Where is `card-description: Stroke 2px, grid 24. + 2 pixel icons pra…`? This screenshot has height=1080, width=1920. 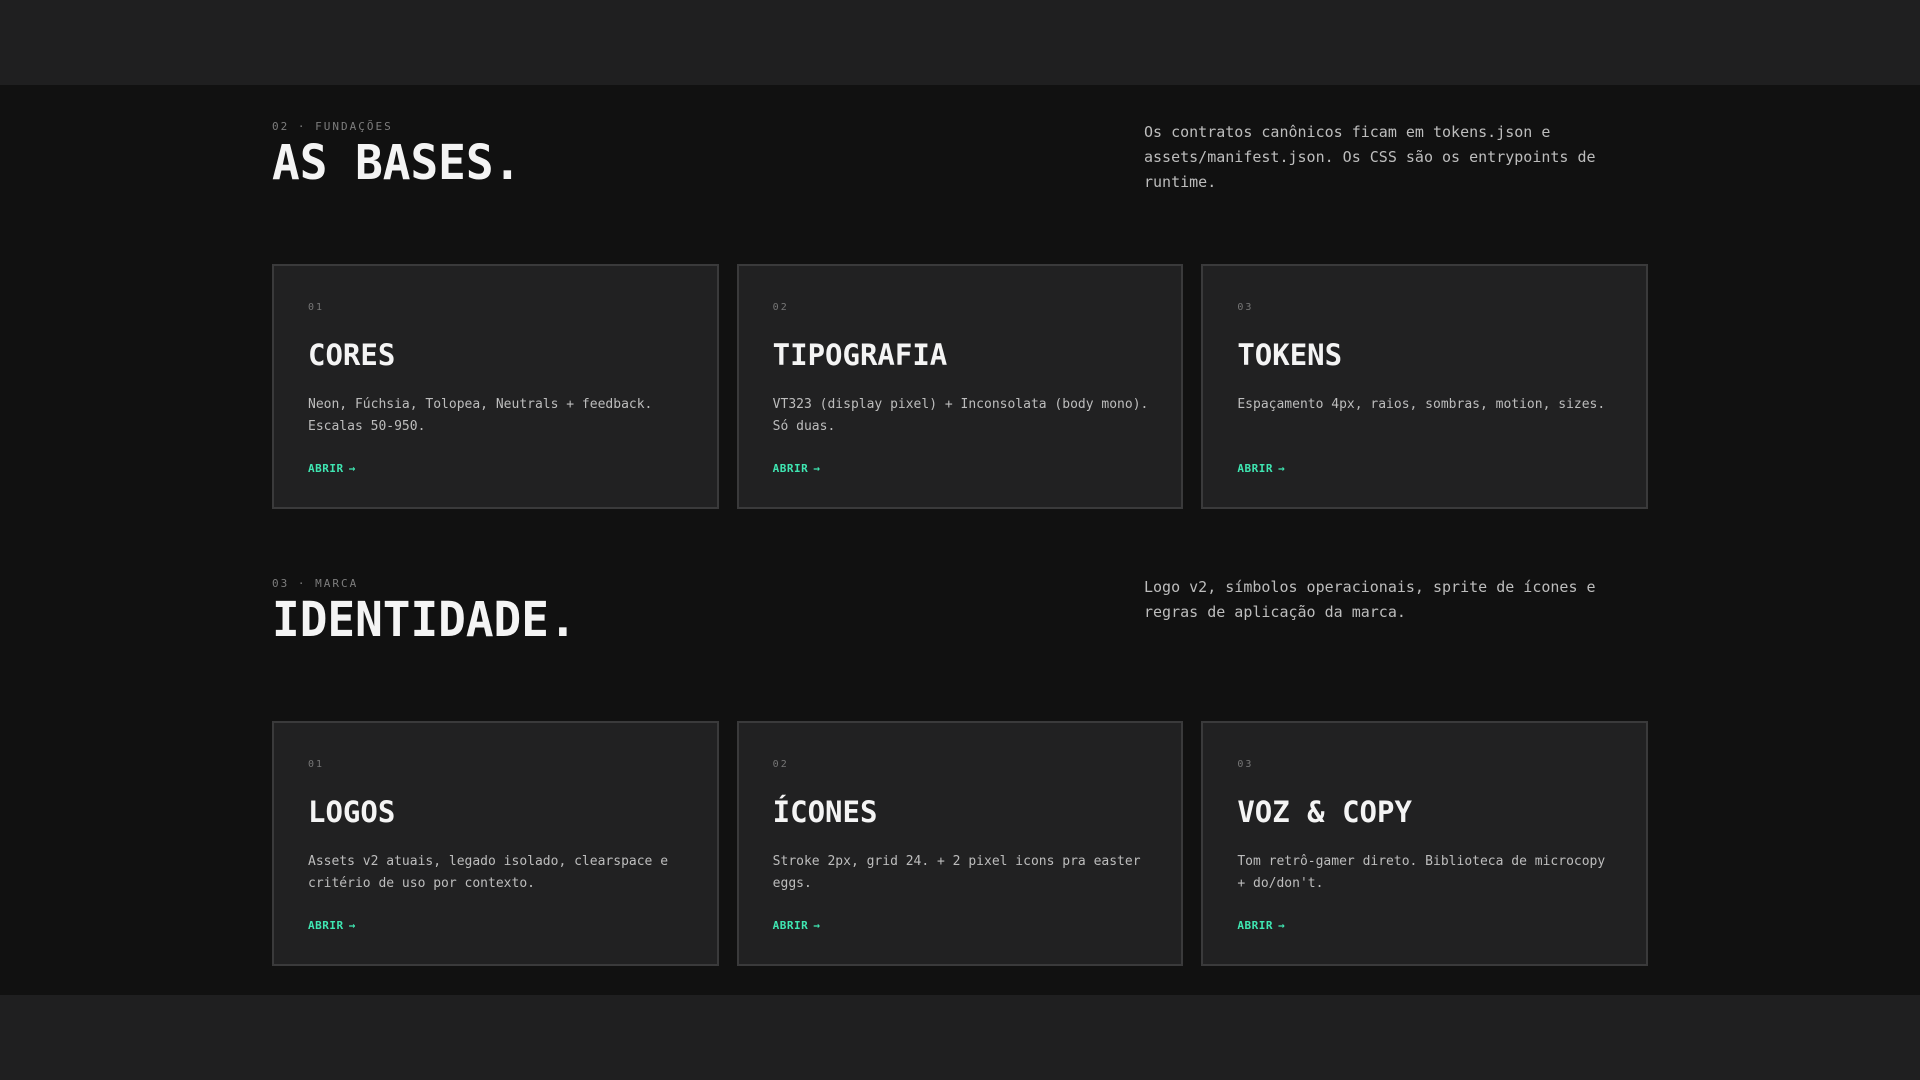 card-description: Stroke 2px, grid 24. + 2 pixel icons pra… is located at coordinates (956, 872).